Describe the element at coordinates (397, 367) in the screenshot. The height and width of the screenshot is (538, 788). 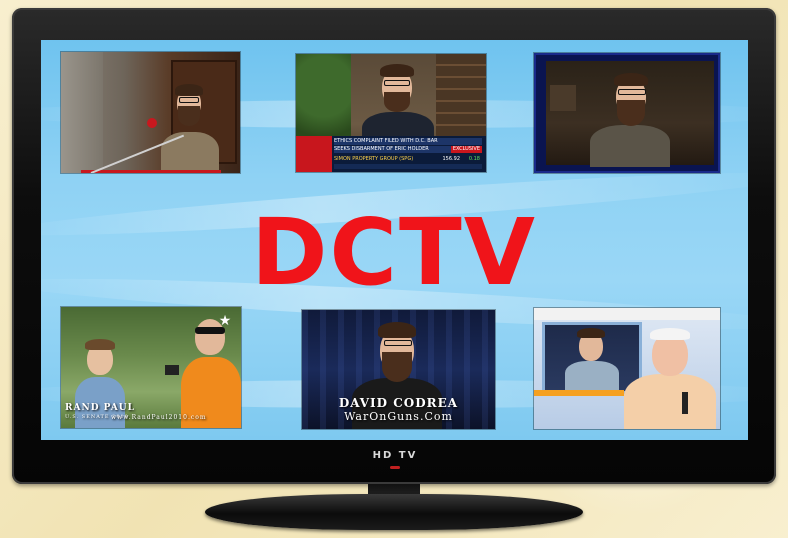
I see `host-beard` at that location.